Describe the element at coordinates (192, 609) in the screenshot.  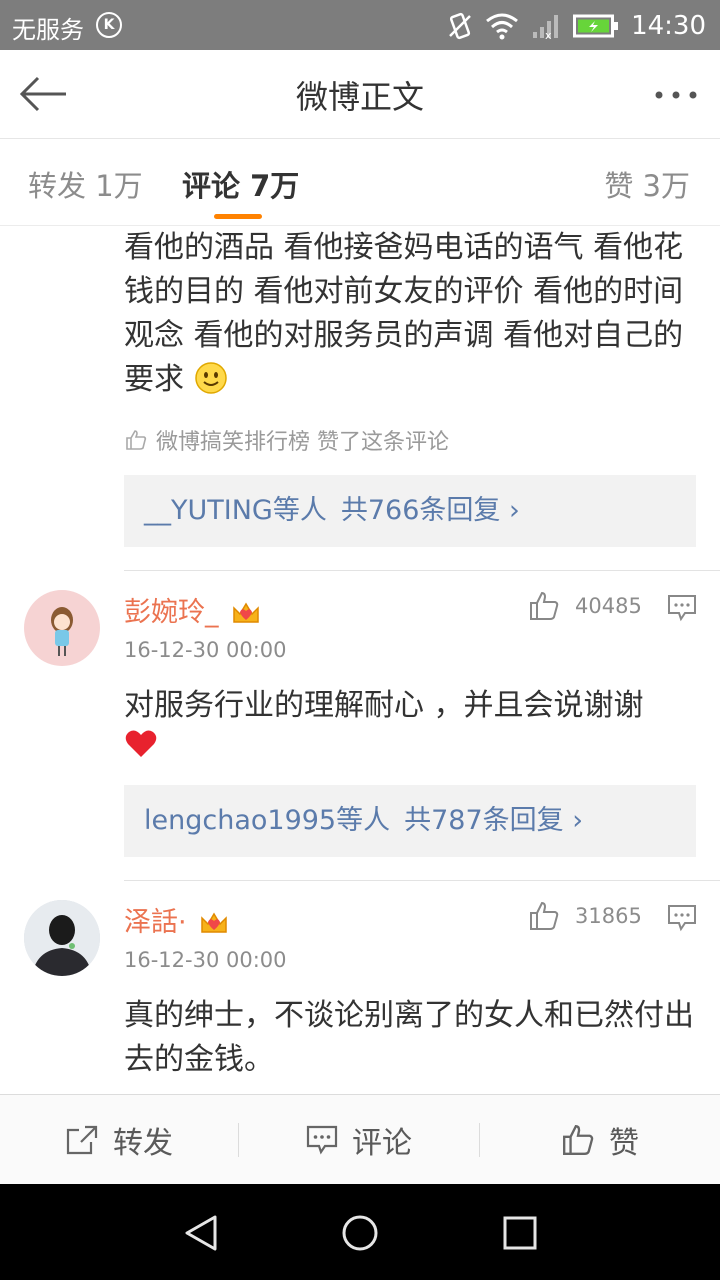
I see `username: 彭婉玲_` at that location.